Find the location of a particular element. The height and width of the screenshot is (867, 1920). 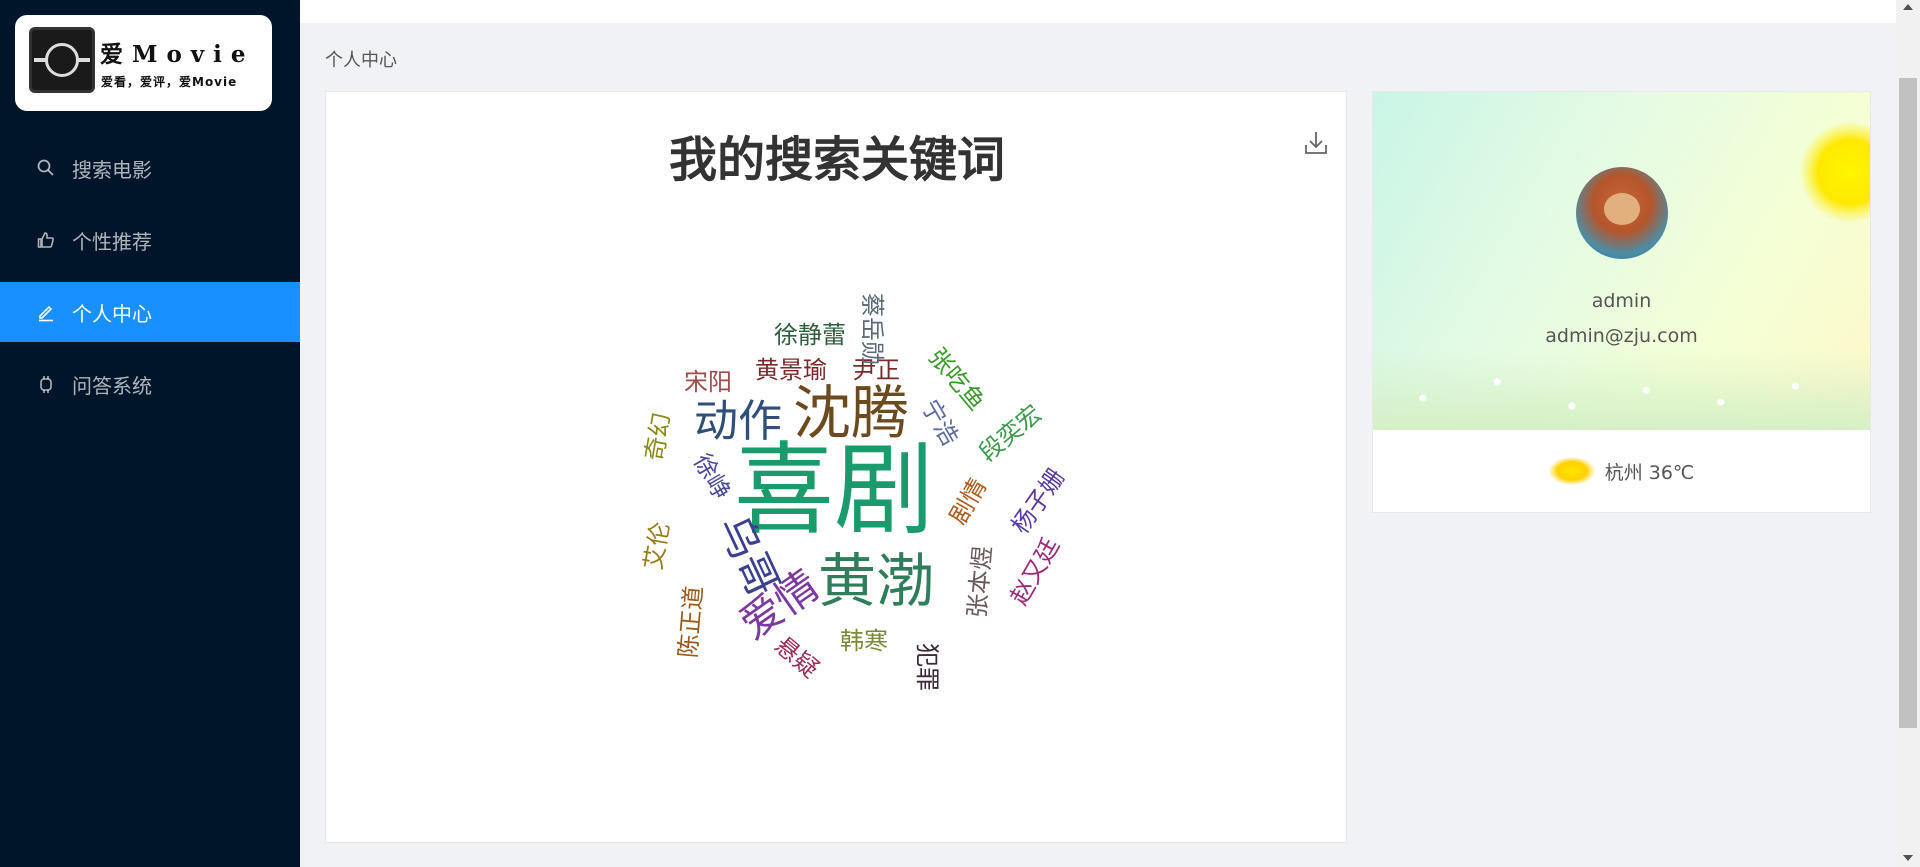

scroll-up-arrow-icon is located at coordinates (1908, 7).